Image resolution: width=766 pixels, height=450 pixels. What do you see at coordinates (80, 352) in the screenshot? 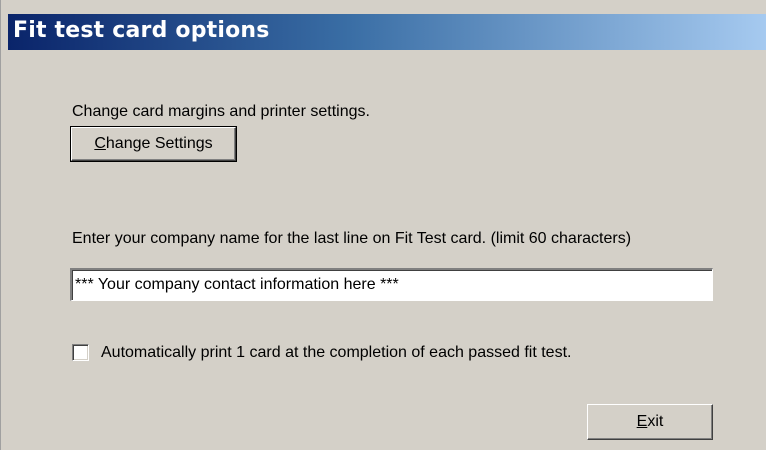
I see `auto-print-checkbox` at bounding box center [80, 352].